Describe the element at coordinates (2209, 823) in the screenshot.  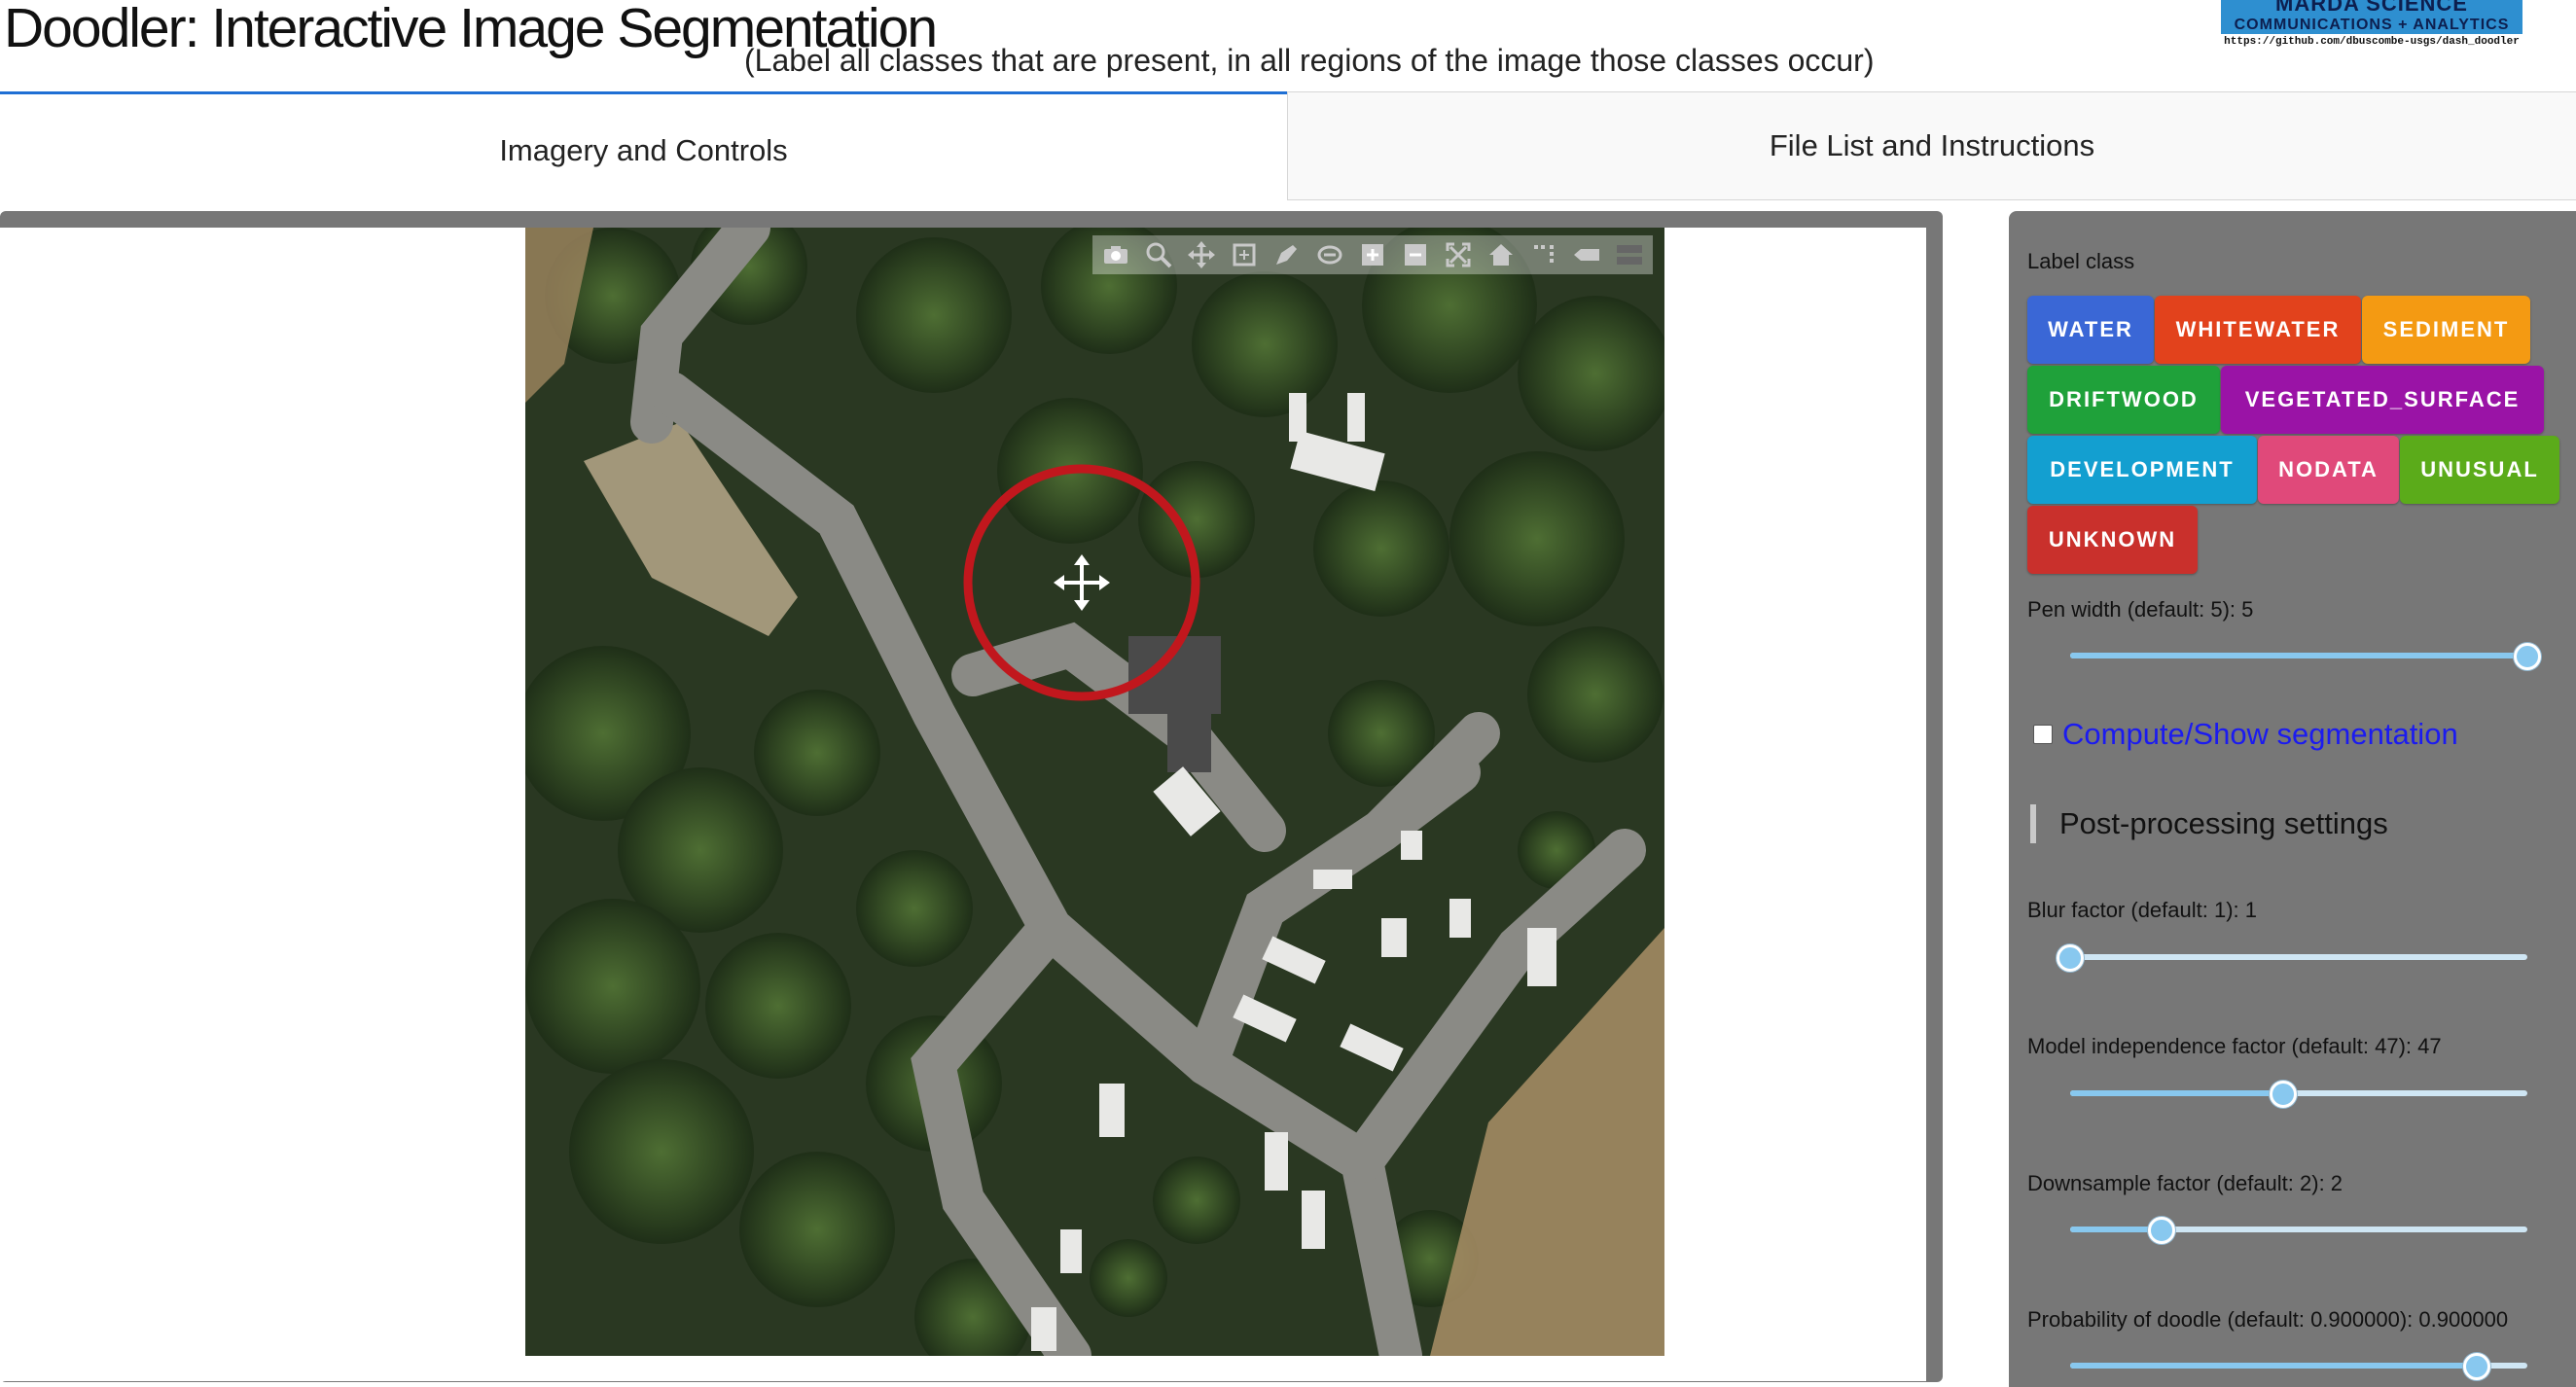
I see `post-processing-heading: Post-processing settings` at that location.